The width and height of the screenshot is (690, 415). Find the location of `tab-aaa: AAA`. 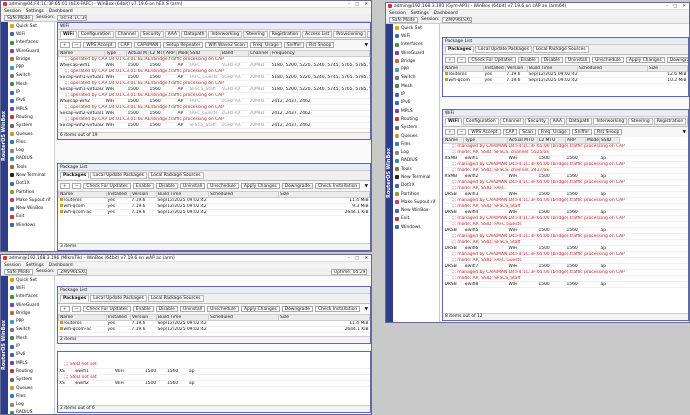

tab-aaa: AAA is located at coordinates (172, 34).